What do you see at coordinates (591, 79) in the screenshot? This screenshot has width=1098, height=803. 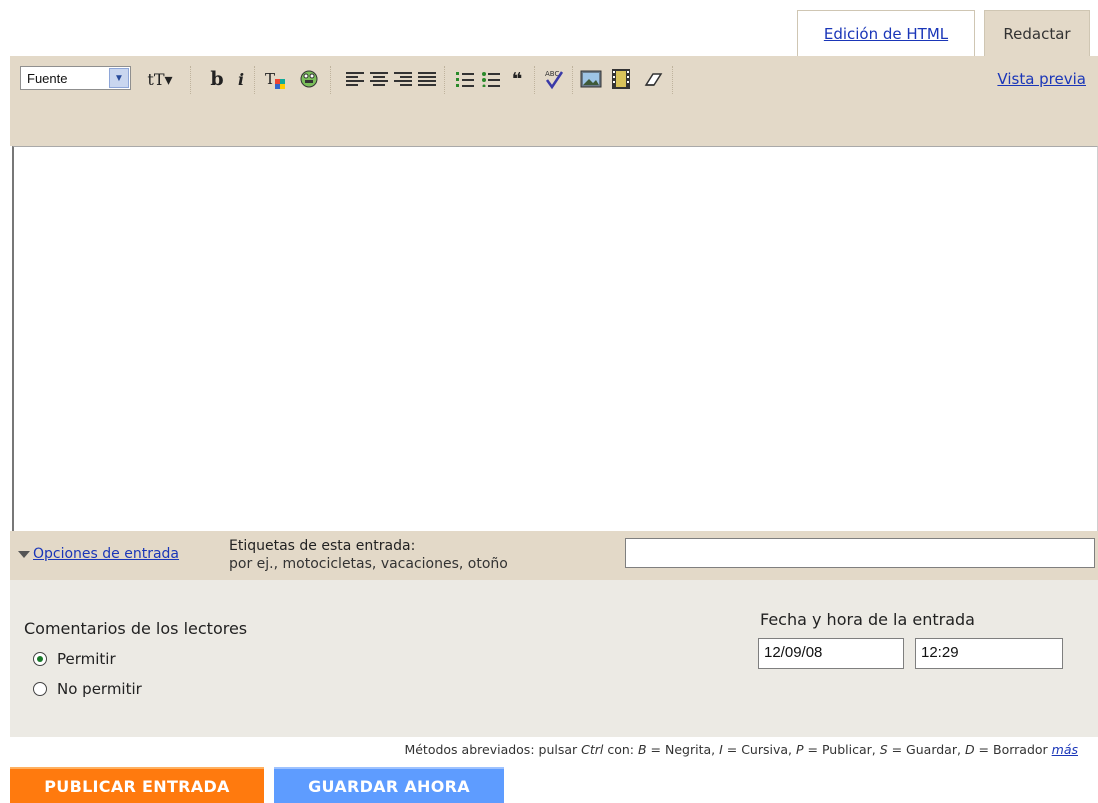 I see `image-icon` at bounding box center [591, 79].